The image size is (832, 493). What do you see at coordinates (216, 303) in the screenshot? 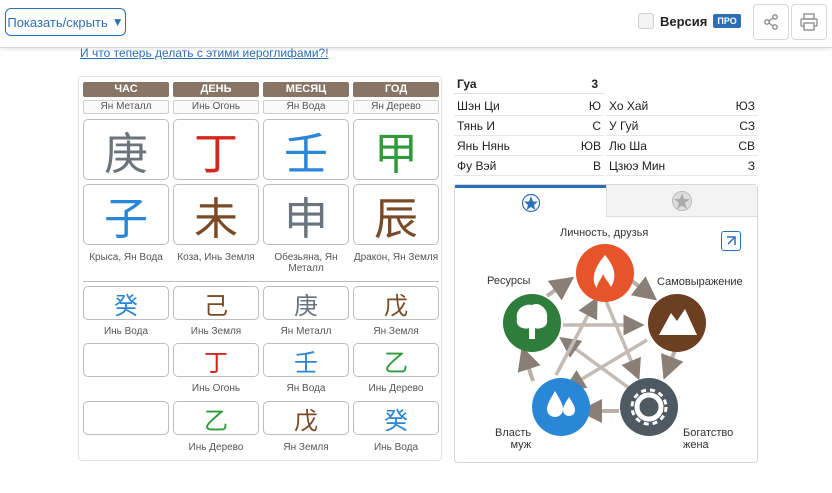
I see `hidden-stem-cell: 己` at bounding box center [216, 303].